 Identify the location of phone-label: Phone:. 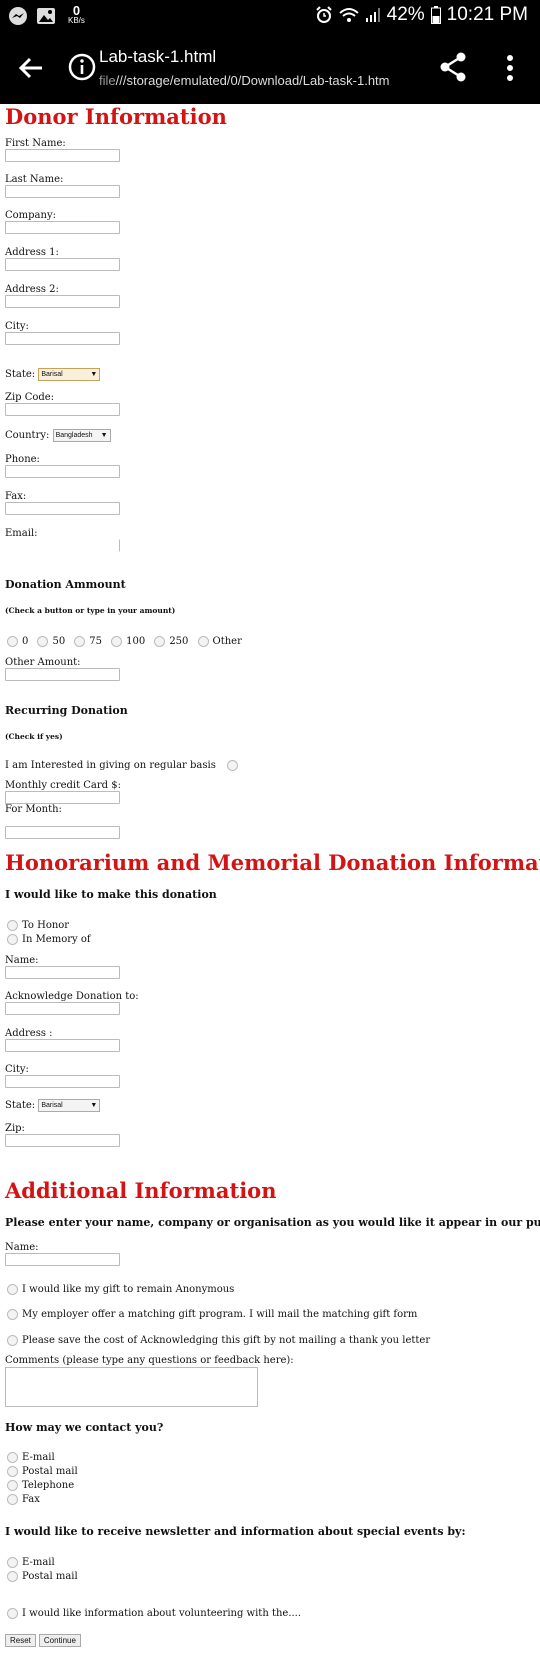
(22, 459).